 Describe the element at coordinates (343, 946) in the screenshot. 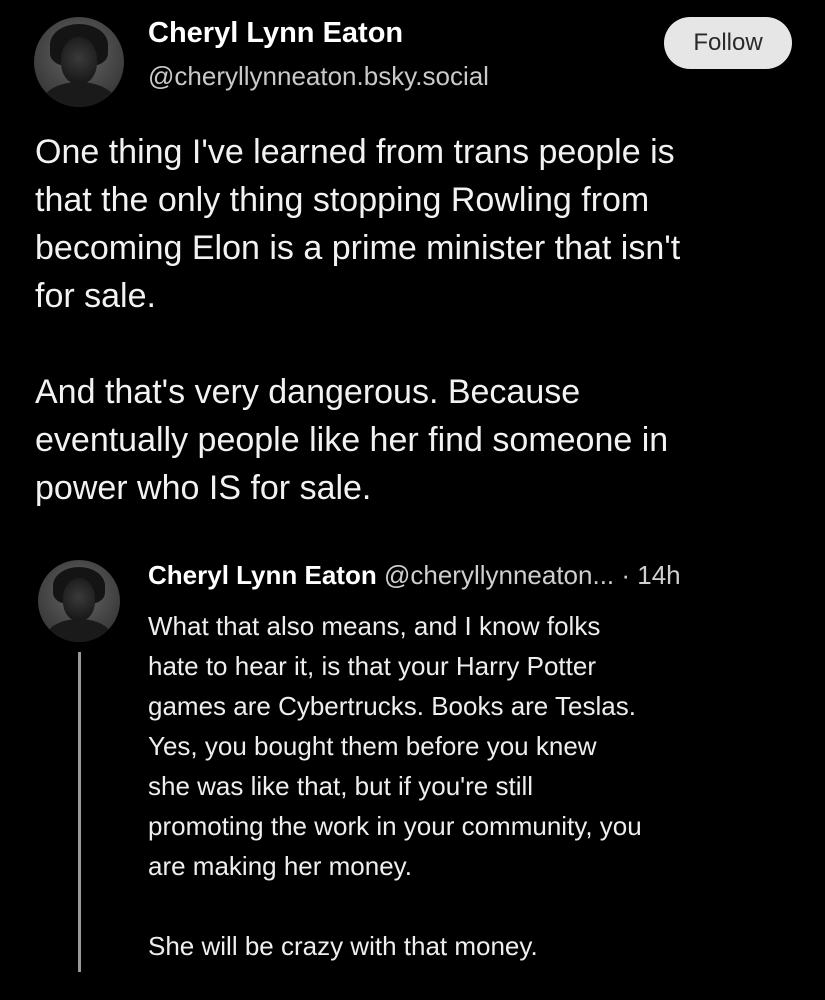

I see `reply-paragraph: She will be crazy with that money.` at that location.